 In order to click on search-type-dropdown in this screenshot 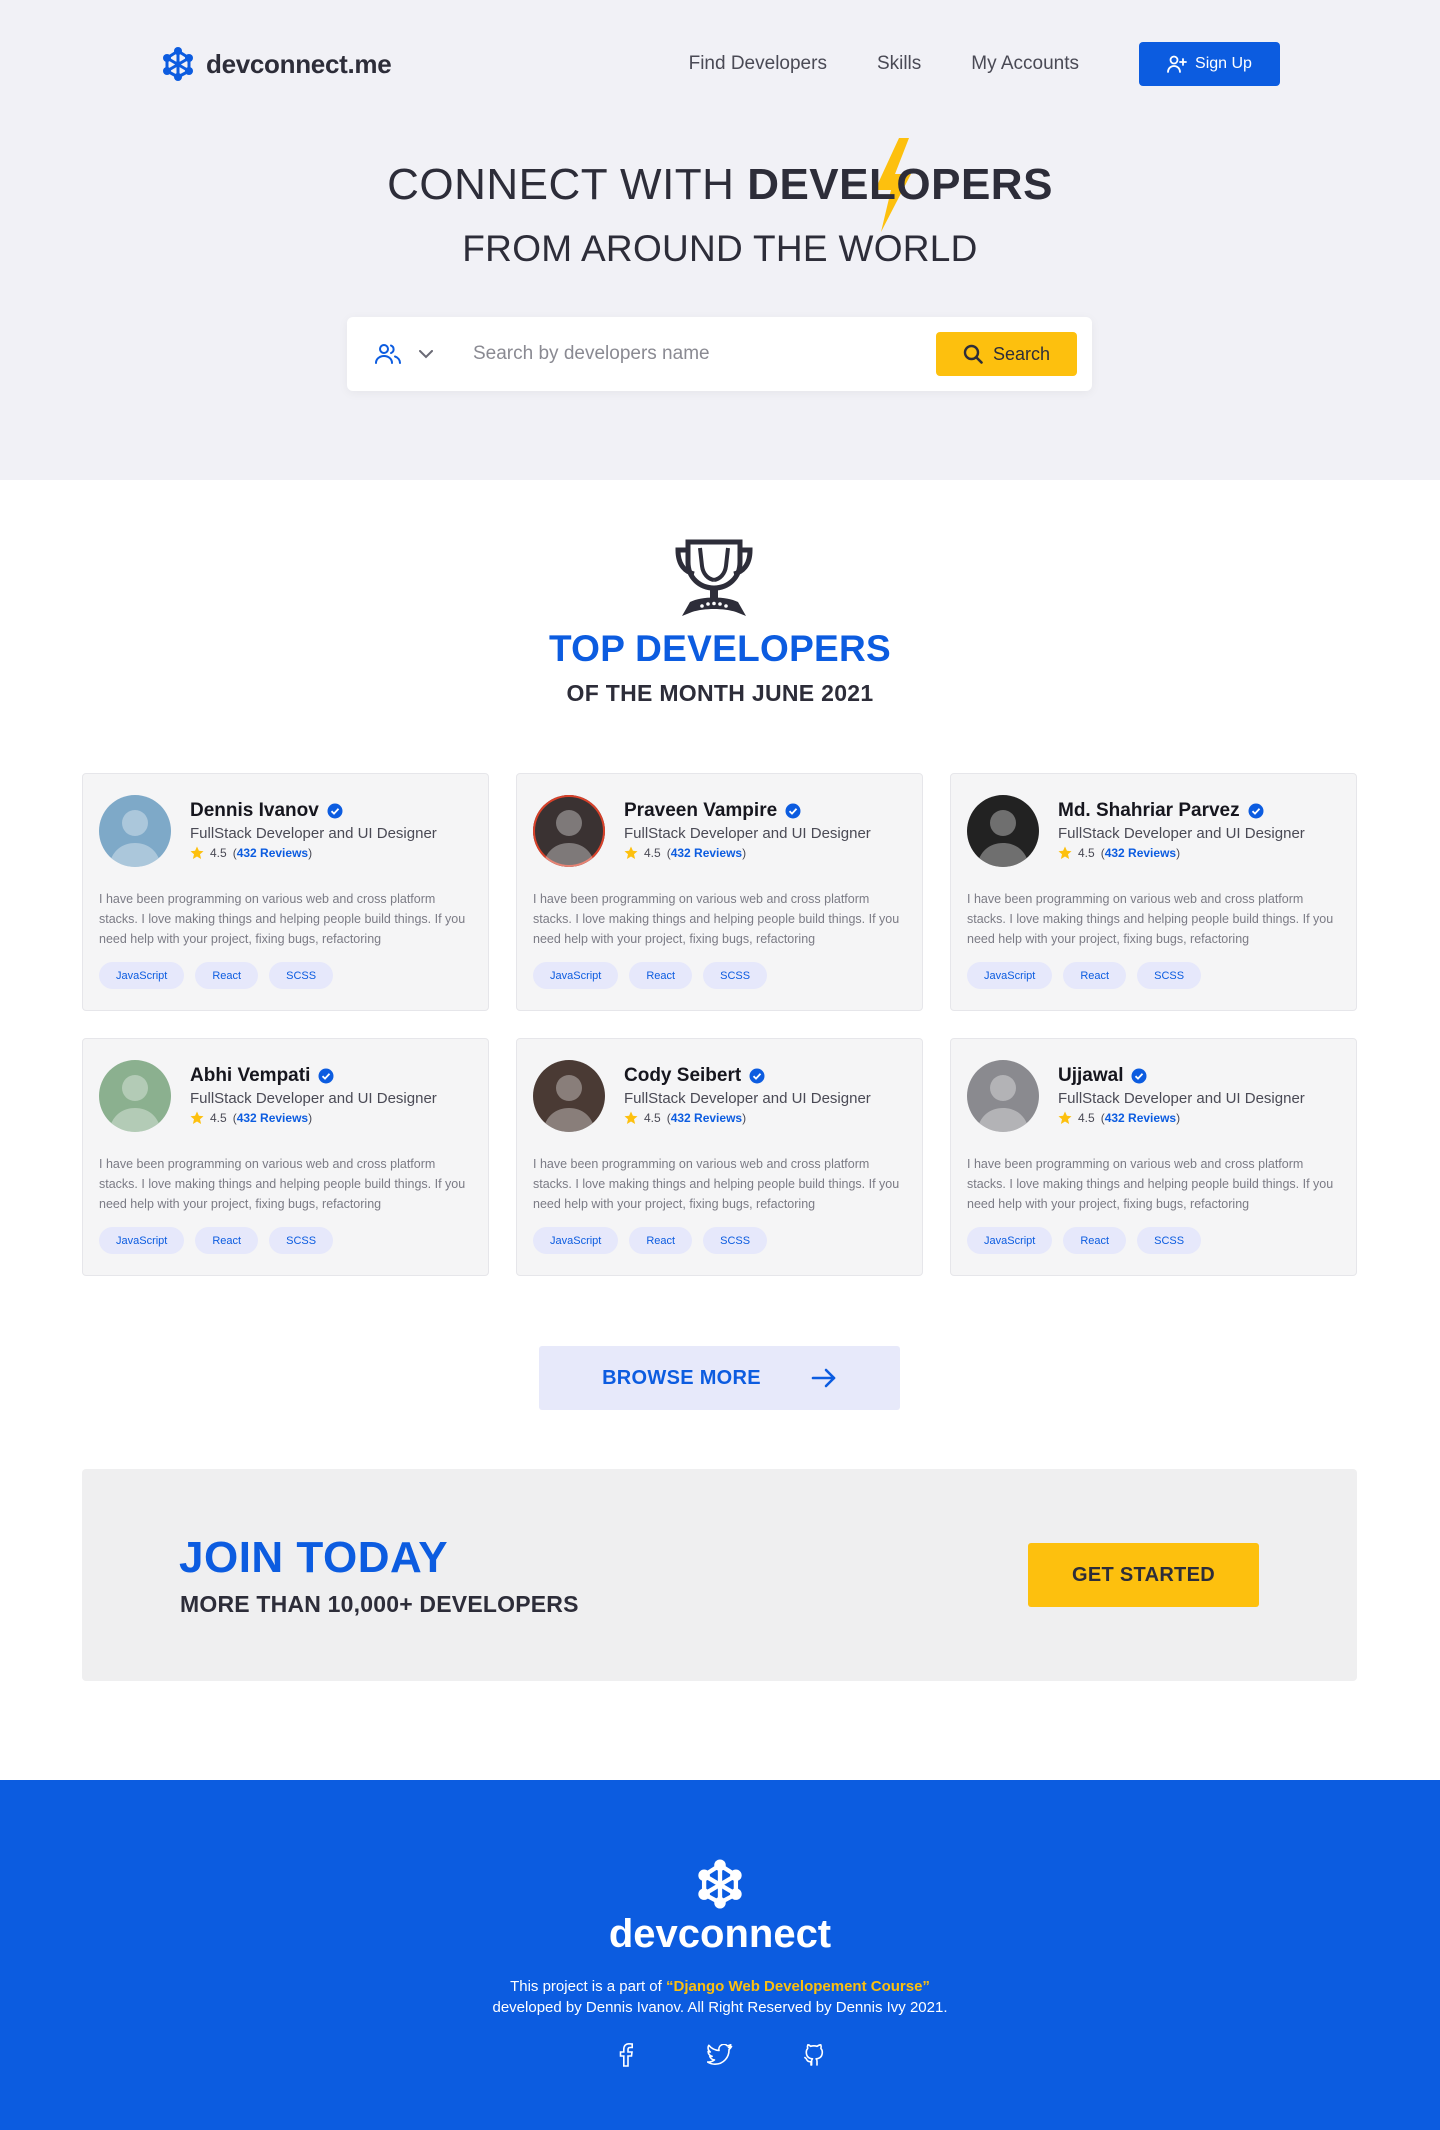, I will do `click(404, 354)`.